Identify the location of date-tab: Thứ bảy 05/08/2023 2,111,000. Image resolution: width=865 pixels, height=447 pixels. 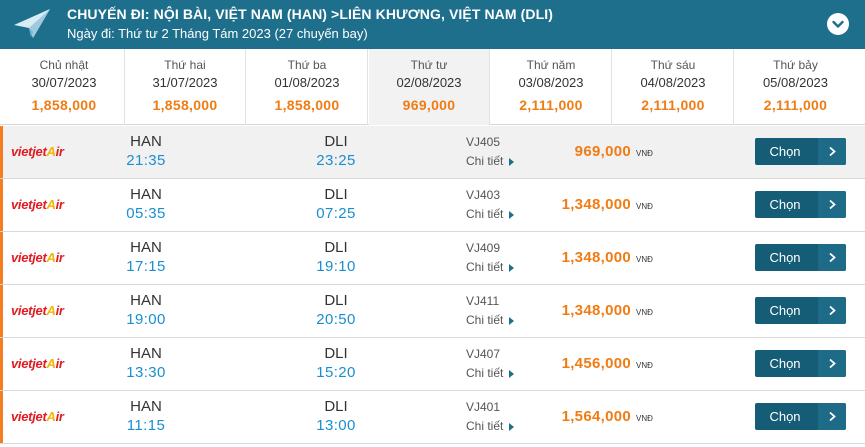
(795, 87).